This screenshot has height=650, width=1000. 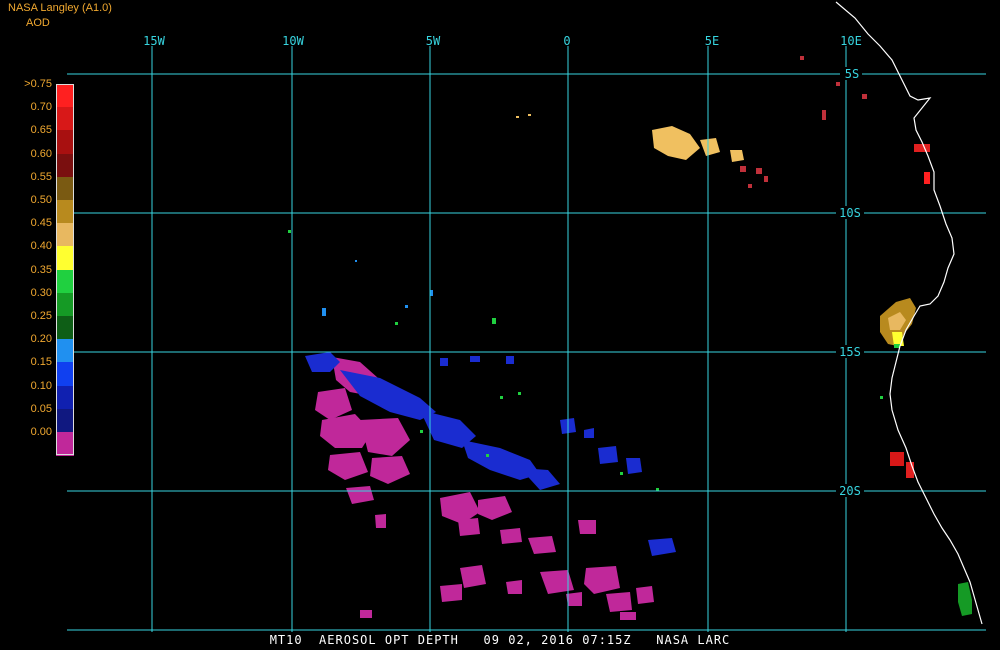 I want to click on product-label: AOD, so click(x=38, y=23).